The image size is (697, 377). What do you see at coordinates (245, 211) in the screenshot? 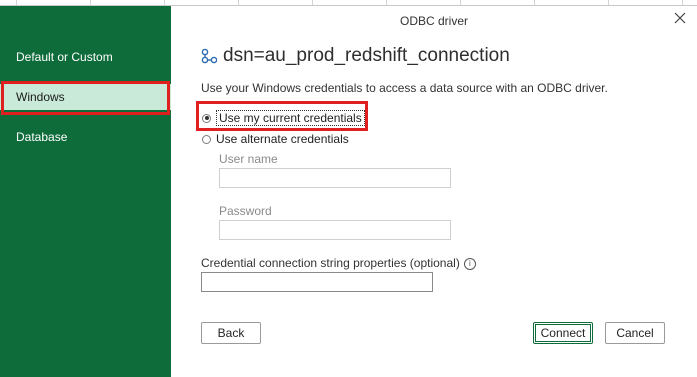
I see `password-label: Password` at bounding box center [245, 211].